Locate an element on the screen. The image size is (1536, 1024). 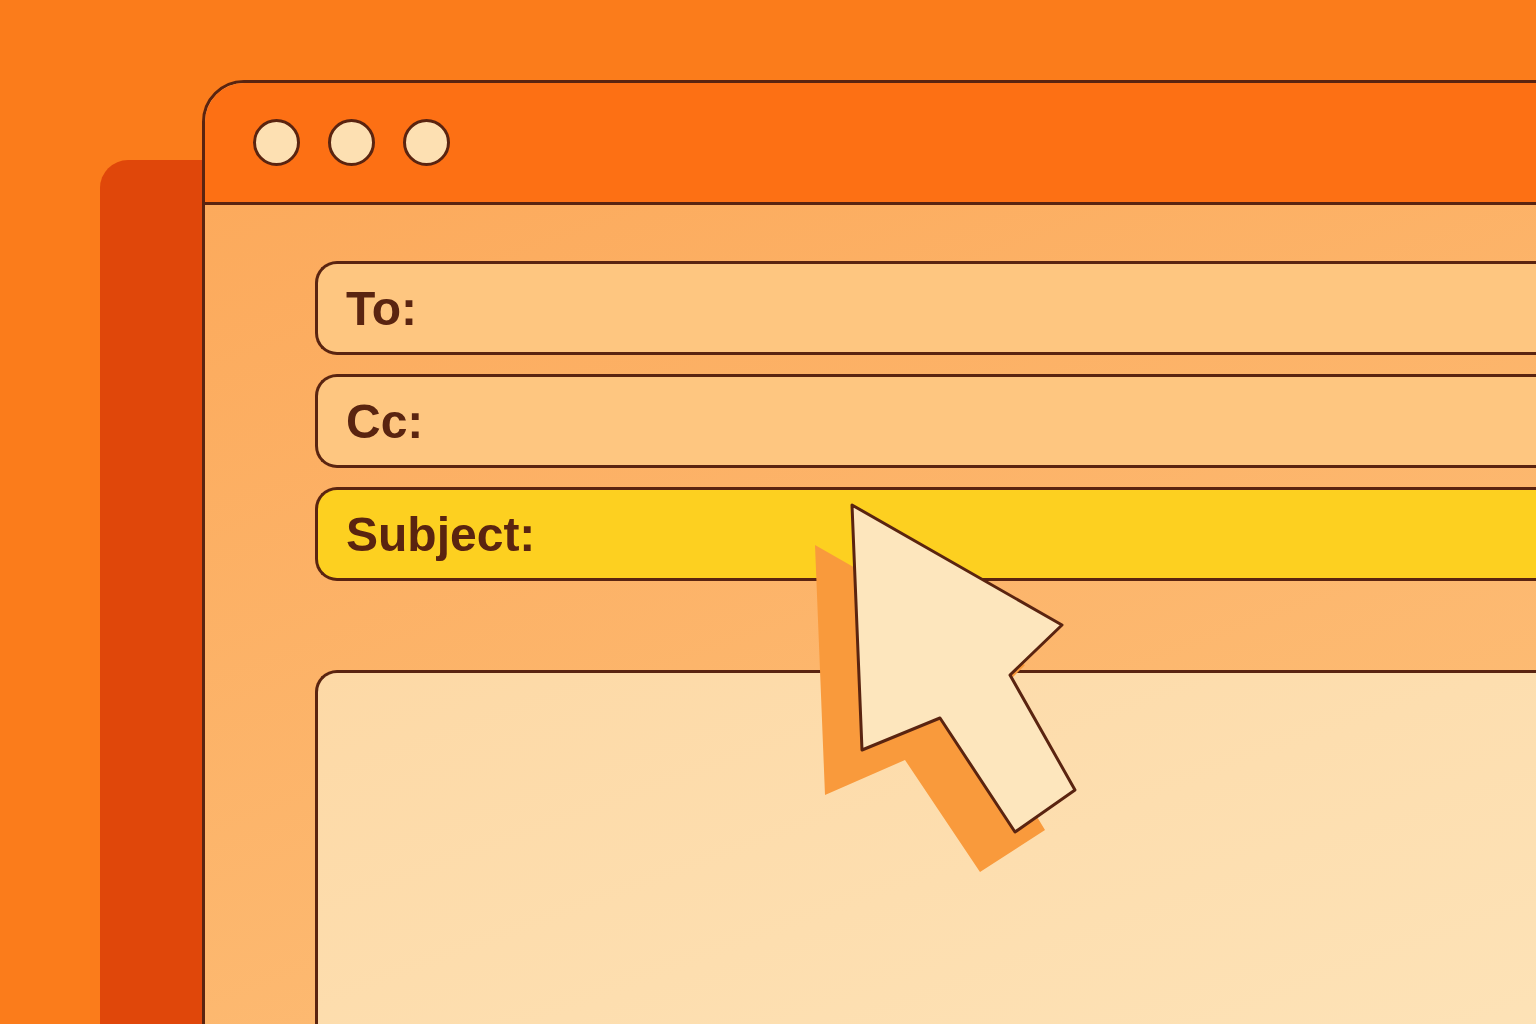
input-field: Subject: is located at coordinates (925, 534).